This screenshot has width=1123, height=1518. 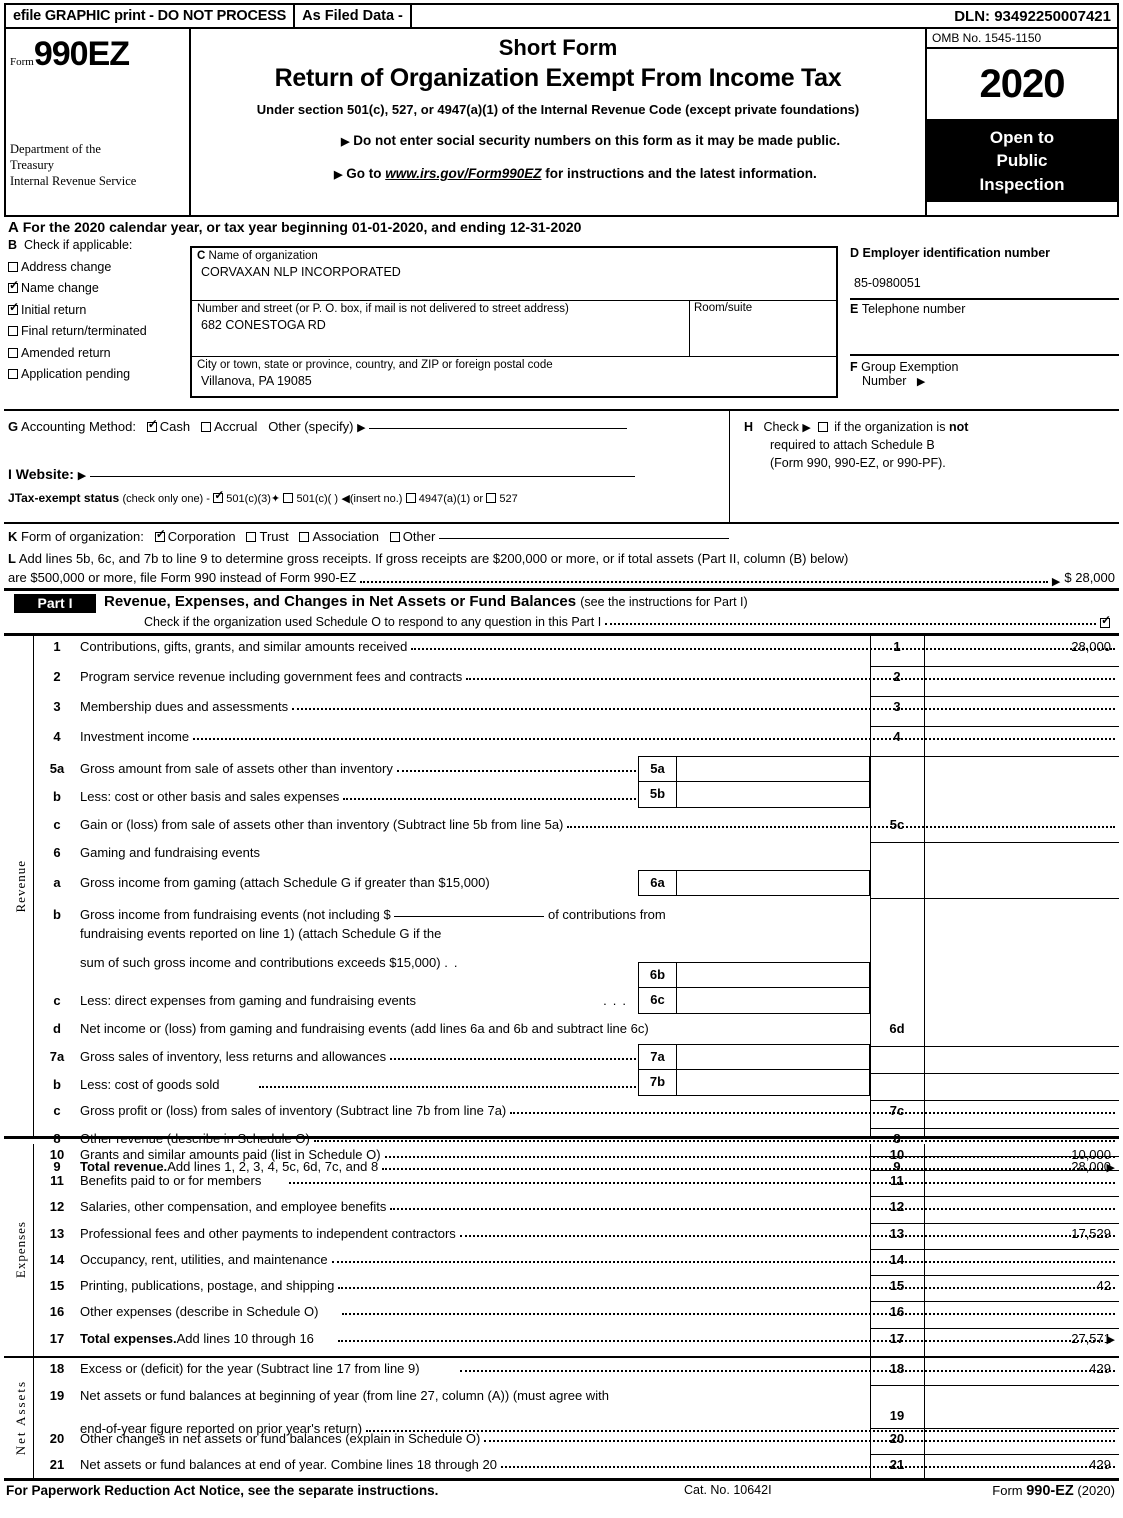 I want to click on dept-line-1: Department of the, so click(x=55, y=149).